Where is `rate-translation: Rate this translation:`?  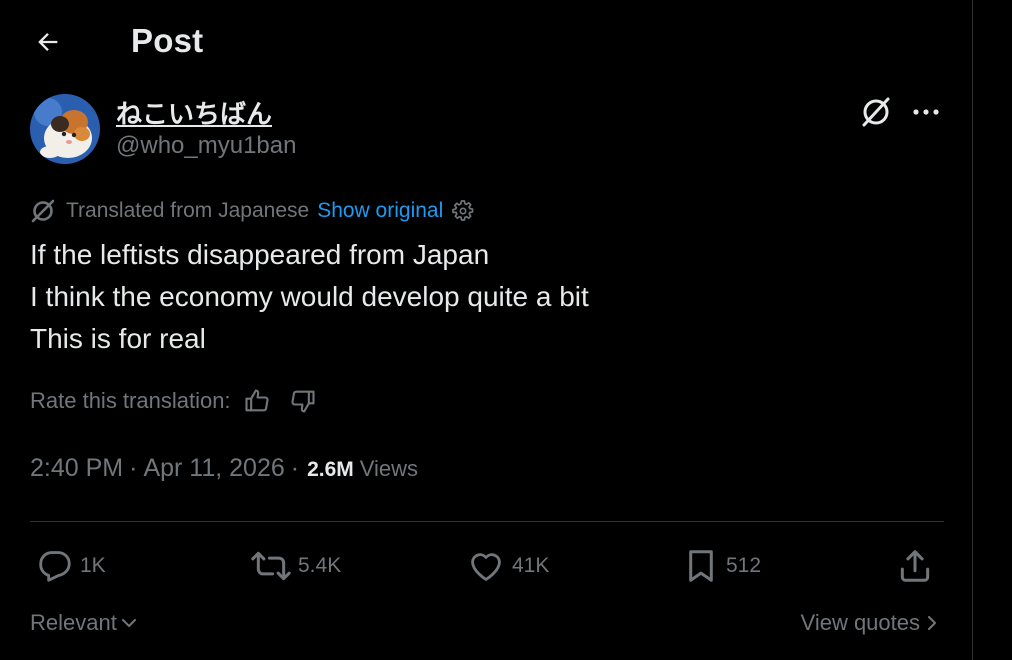 rate-translation: Rate this translation: is located at coordinates (173, 401).